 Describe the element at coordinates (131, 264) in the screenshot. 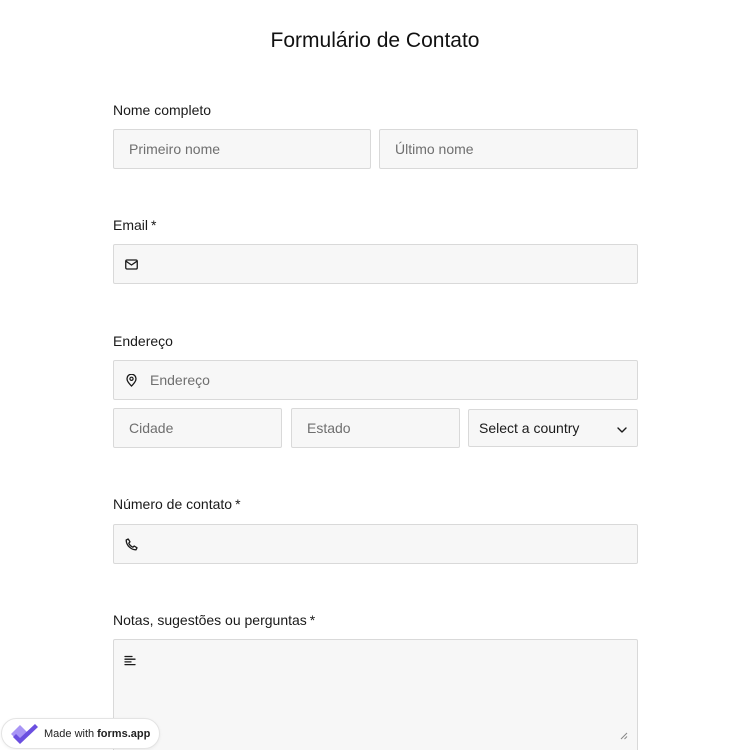

I see `envelope-icon` at that location.